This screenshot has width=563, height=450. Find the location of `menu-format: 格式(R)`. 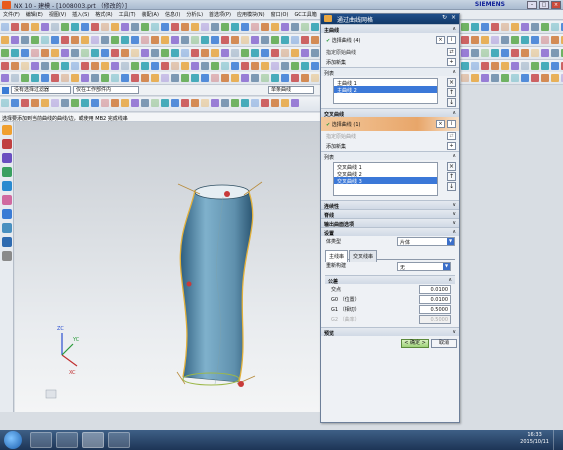

menu-format: 格式(R) is located at coordinates (103, 14).